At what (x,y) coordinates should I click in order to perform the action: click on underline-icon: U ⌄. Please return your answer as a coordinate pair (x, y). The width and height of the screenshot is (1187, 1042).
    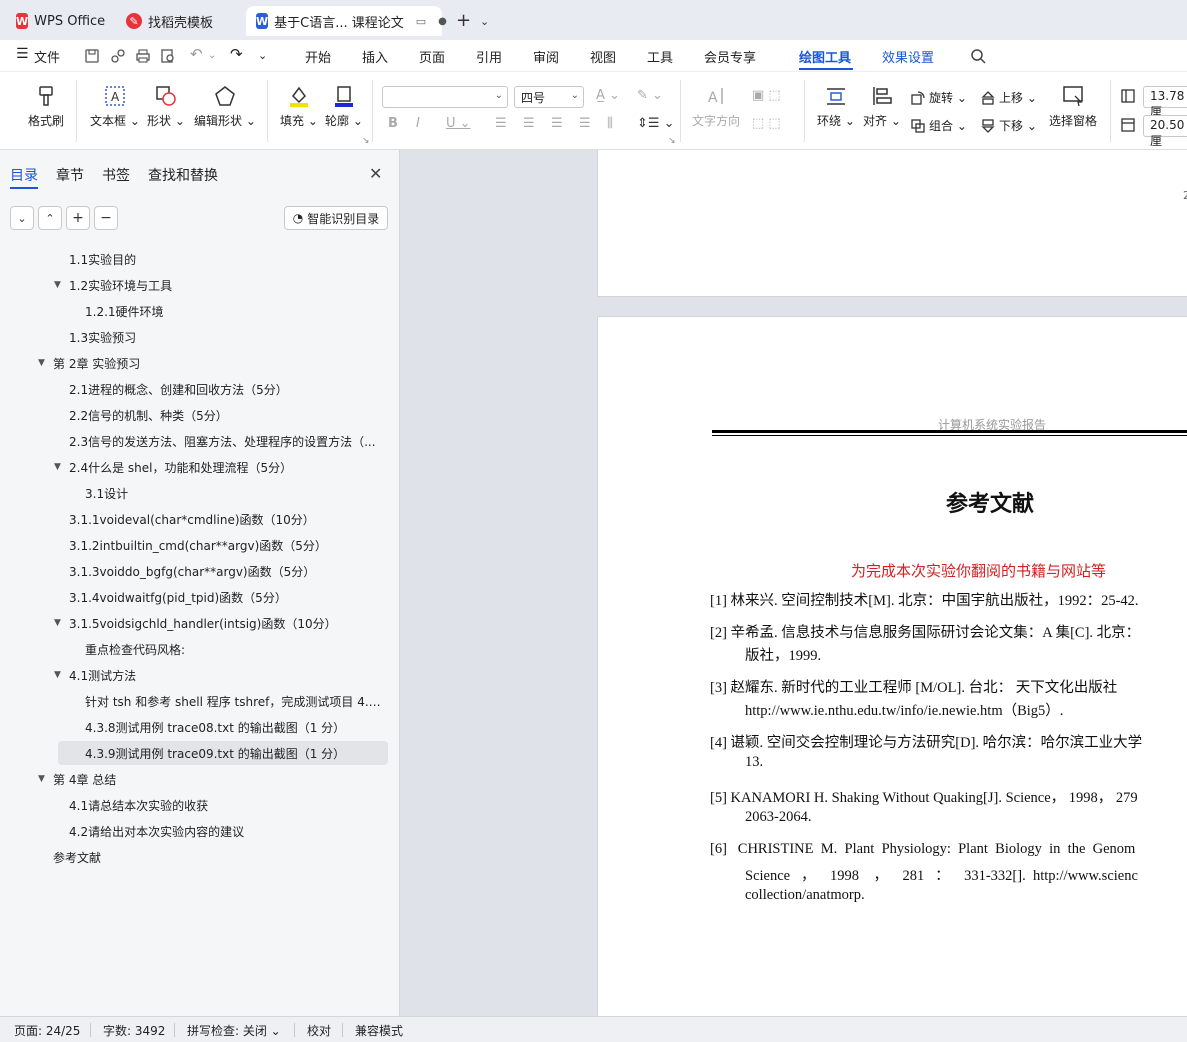
    Looking at the image, I should click on (458, 123).